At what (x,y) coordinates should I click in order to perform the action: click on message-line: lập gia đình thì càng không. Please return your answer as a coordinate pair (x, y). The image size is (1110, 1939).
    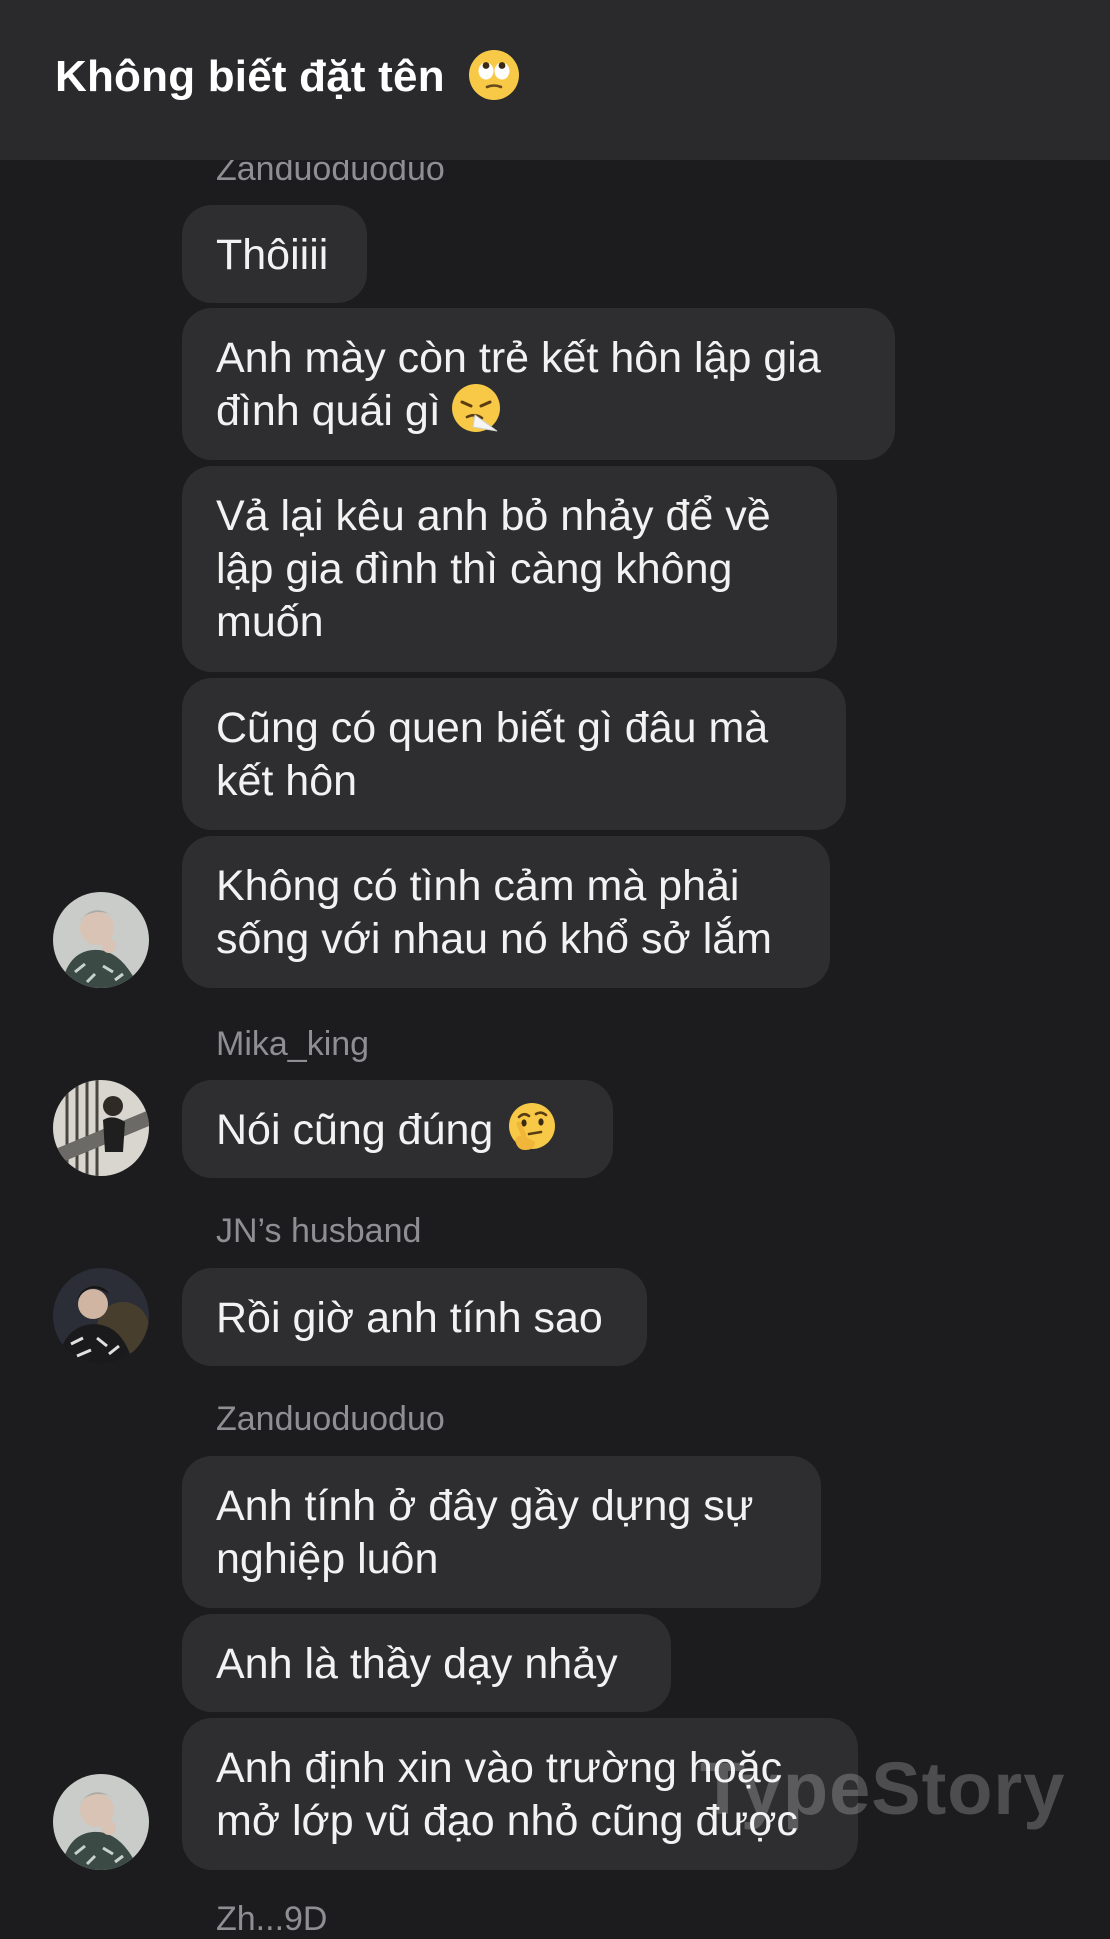
    Looking at the image, I should click on (474, 569).